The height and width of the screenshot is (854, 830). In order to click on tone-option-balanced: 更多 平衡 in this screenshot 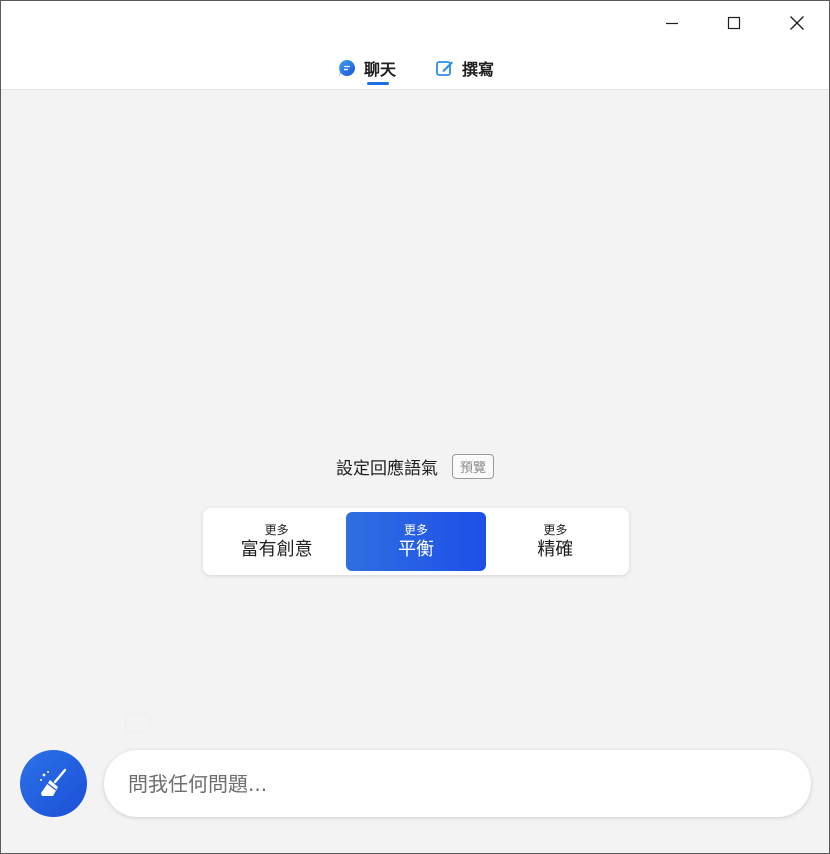, I will do `click(416, 541)`.